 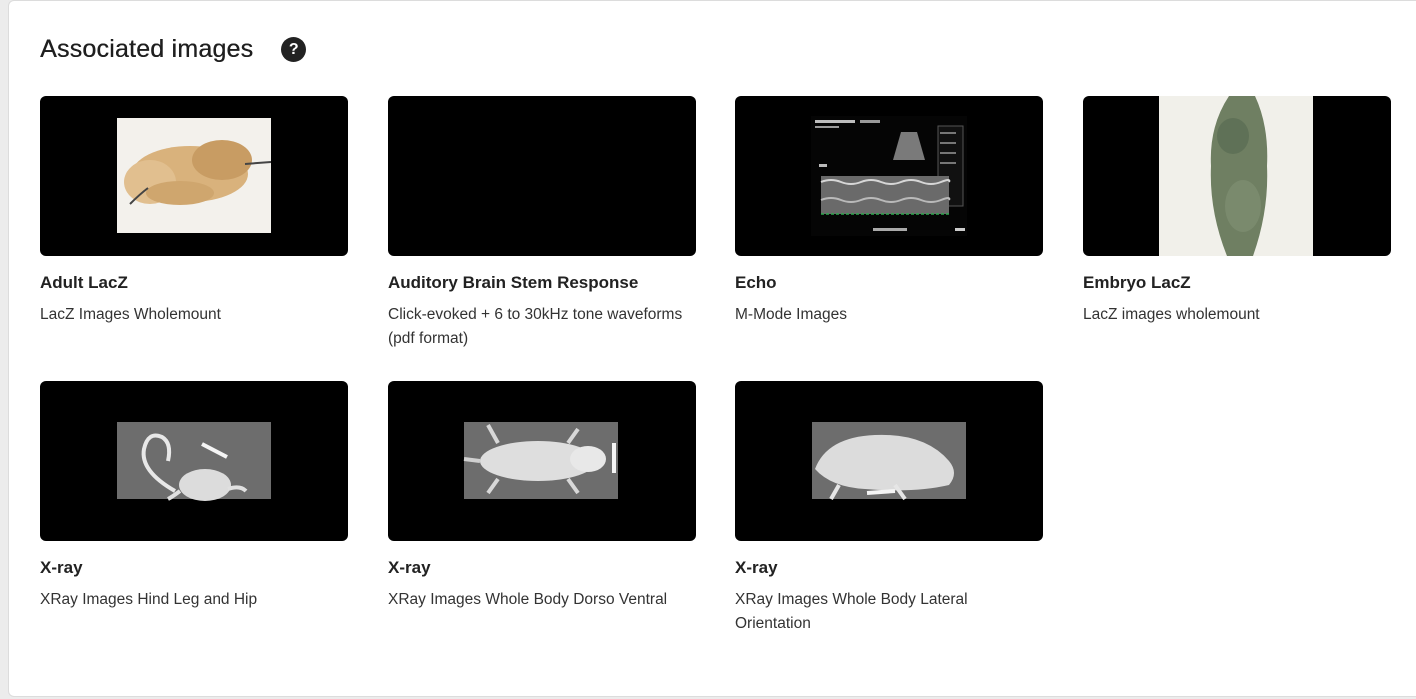 I want to click on xray-lateral-thumbnail, so click(x=889, y=461).